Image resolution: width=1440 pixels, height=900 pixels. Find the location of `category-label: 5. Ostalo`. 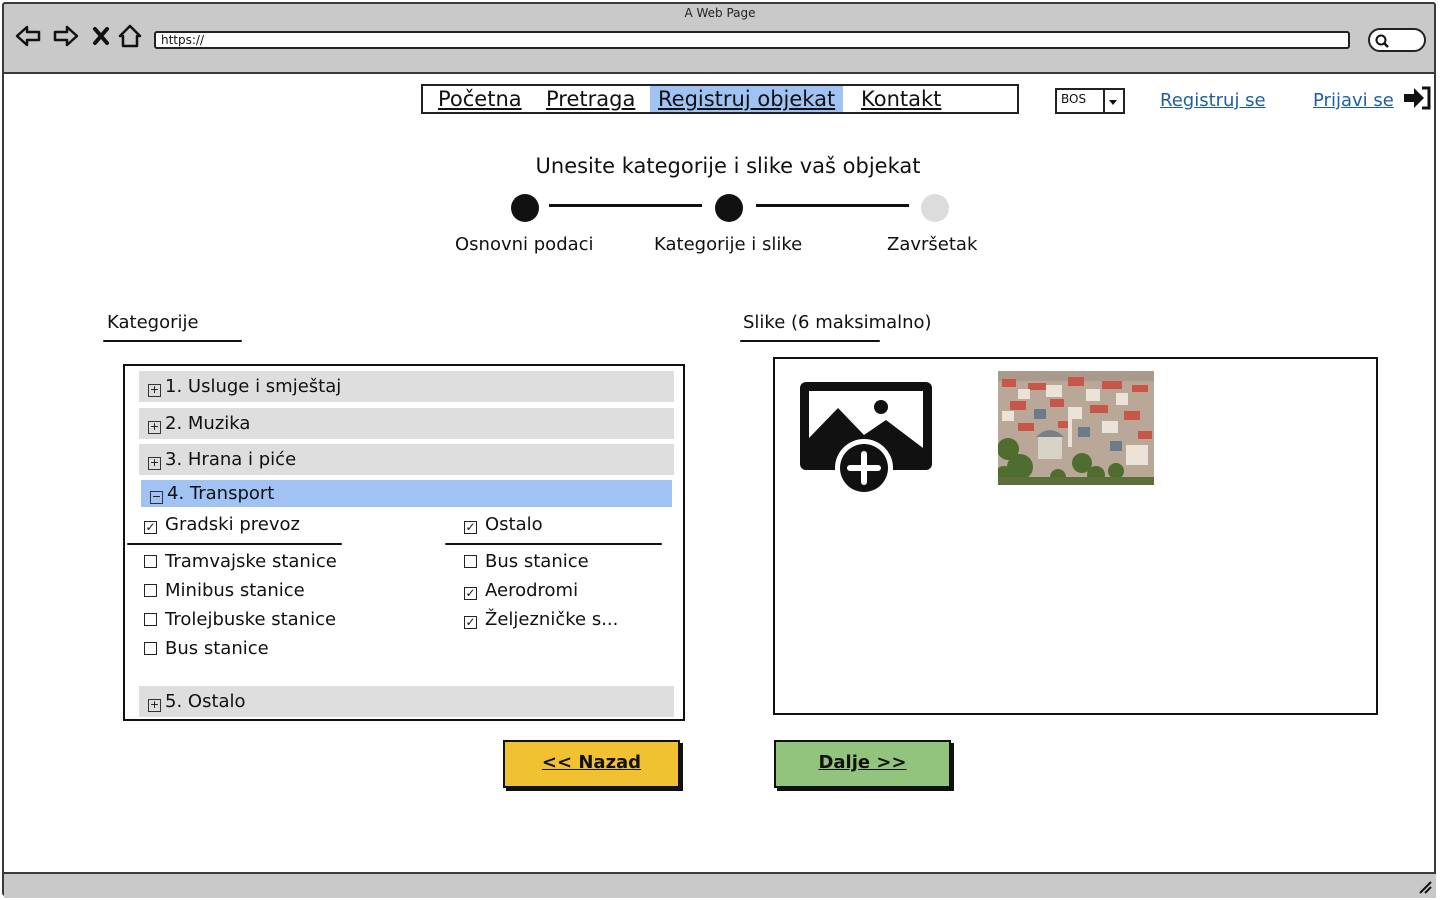

category-label: 5. Ostalo is located at coordinates (205, 701).